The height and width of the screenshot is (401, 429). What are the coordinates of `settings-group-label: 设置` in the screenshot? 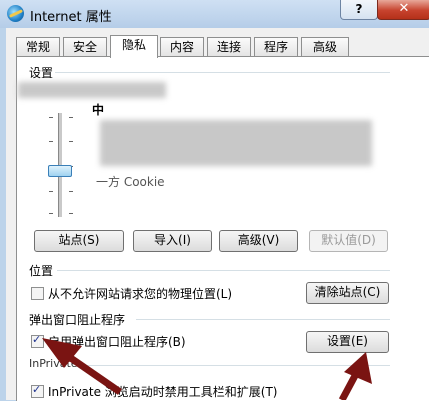 It's located at (41, 73).